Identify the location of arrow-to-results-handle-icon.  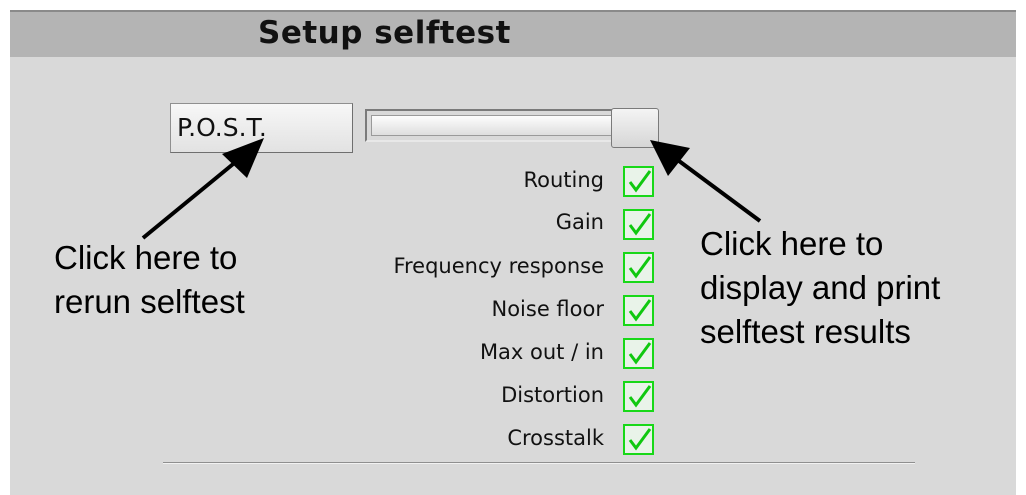
(706, 181).